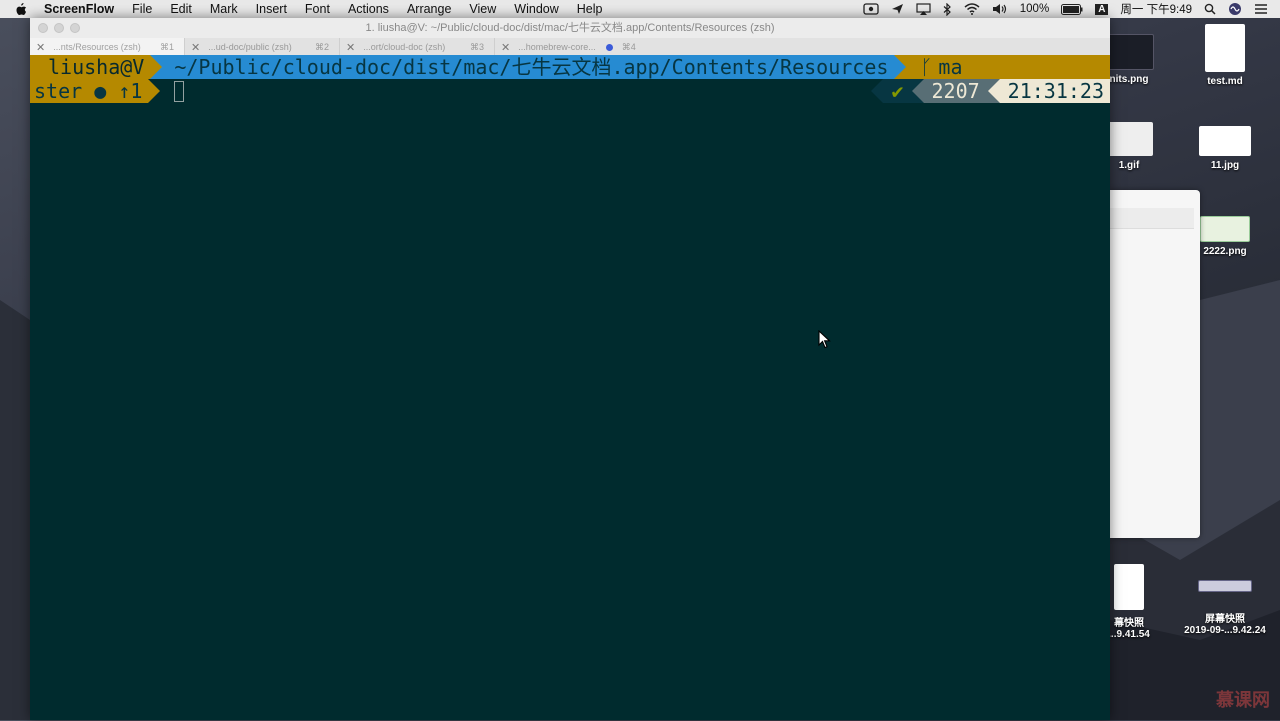 This screenshot has width=1280, height=721. Describe the element at coordinates (1034, 9) in the screenshot. I see `battery-percent: 100%` at that location.